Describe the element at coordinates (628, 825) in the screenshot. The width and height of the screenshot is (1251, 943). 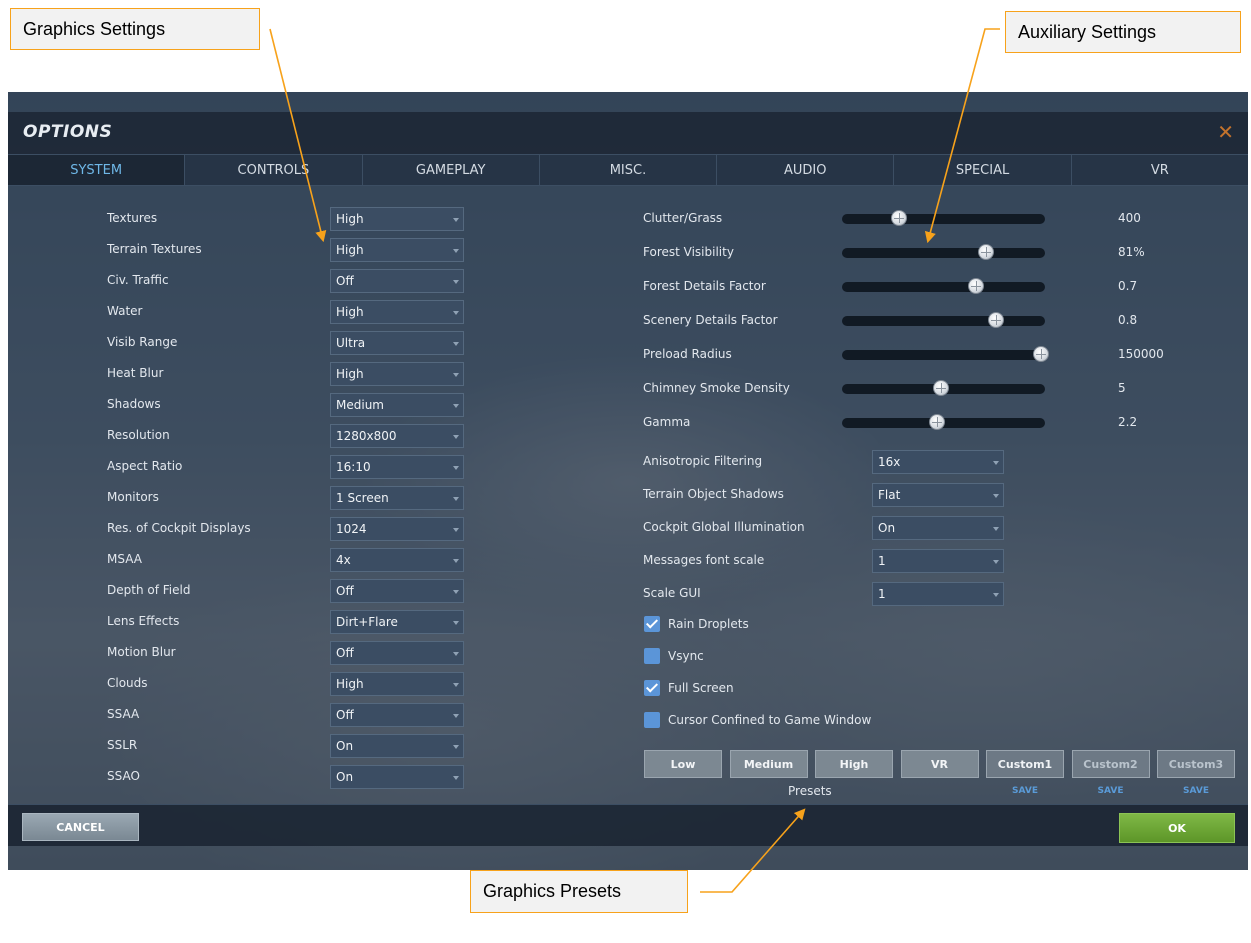
I see `footer-bar: CANCEL OK` at that location.